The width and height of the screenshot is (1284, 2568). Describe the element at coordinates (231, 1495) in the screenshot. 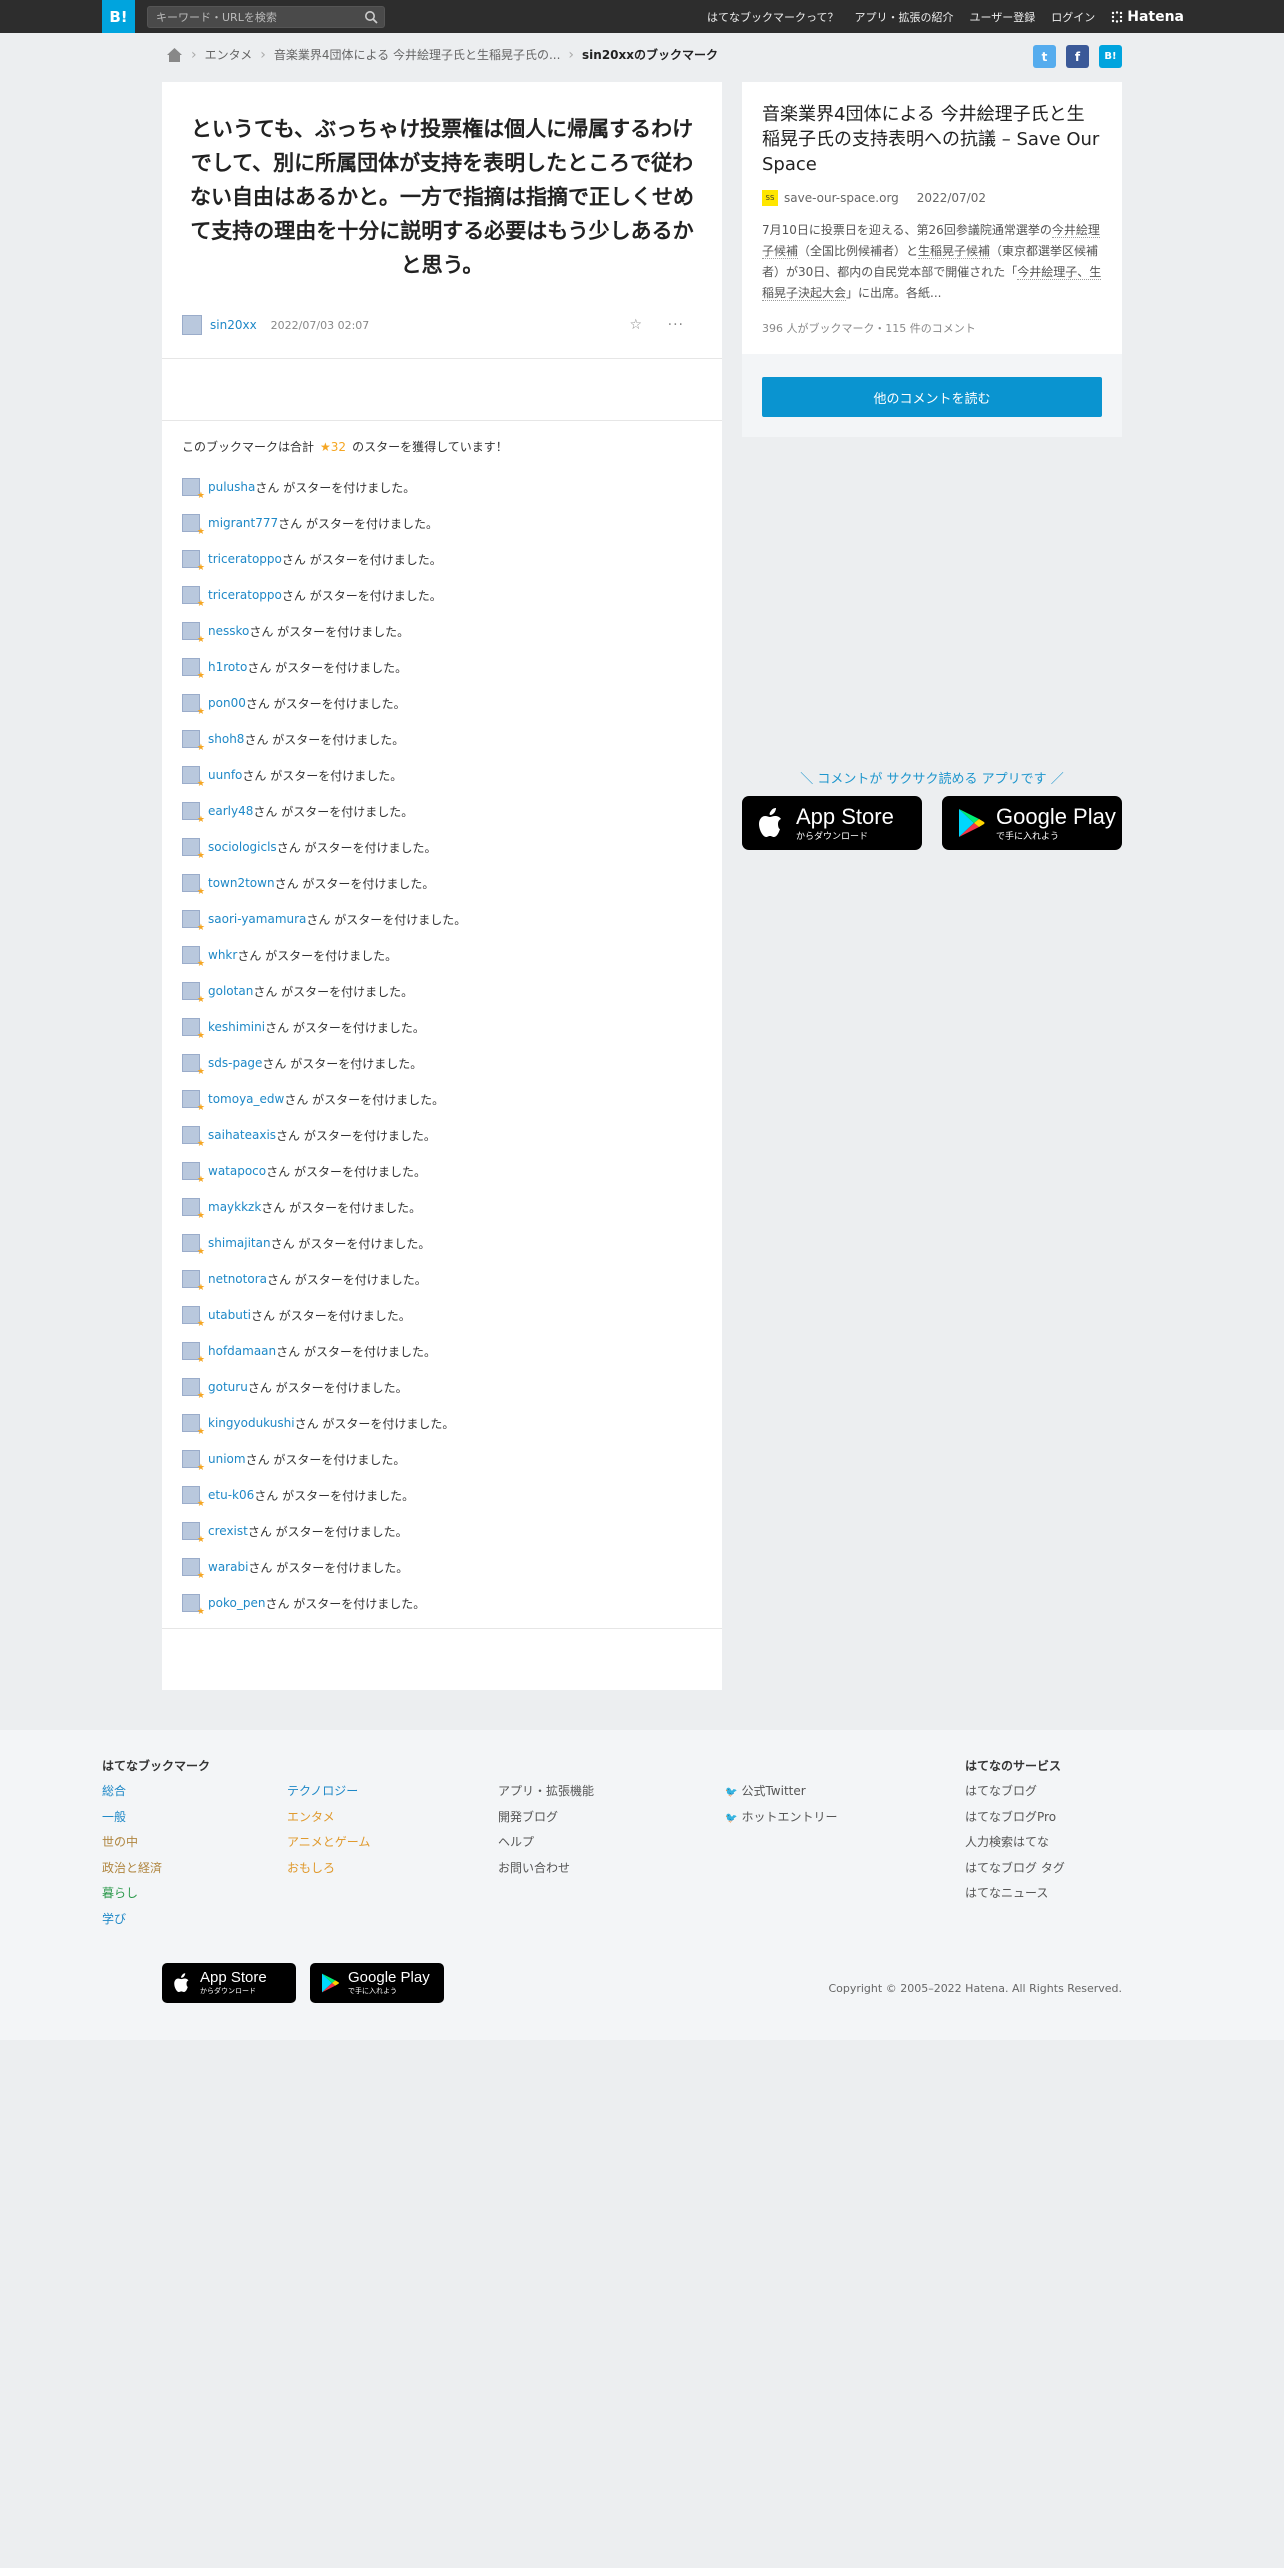

I see `star-user-link: etu-k06` at that location.